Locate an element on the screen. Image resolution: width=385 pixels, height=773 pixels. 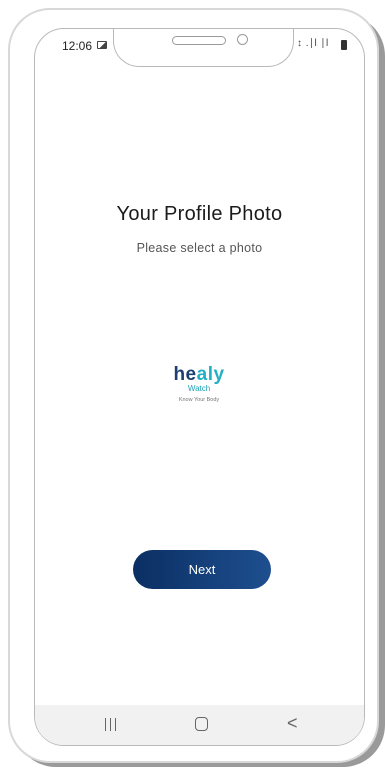
logo-wordmark: healy is located at coordinates (199, 374).